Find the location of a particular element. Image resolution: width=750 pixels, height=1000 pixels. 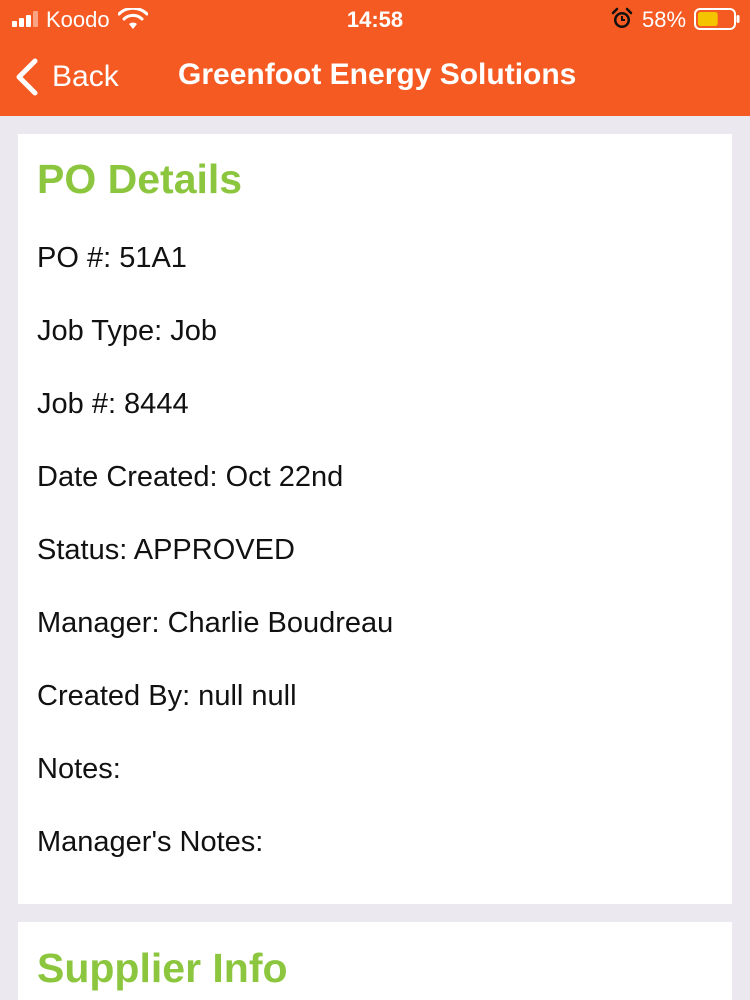

job-number: Job #: 8444 is located at coordinates (113, 404).